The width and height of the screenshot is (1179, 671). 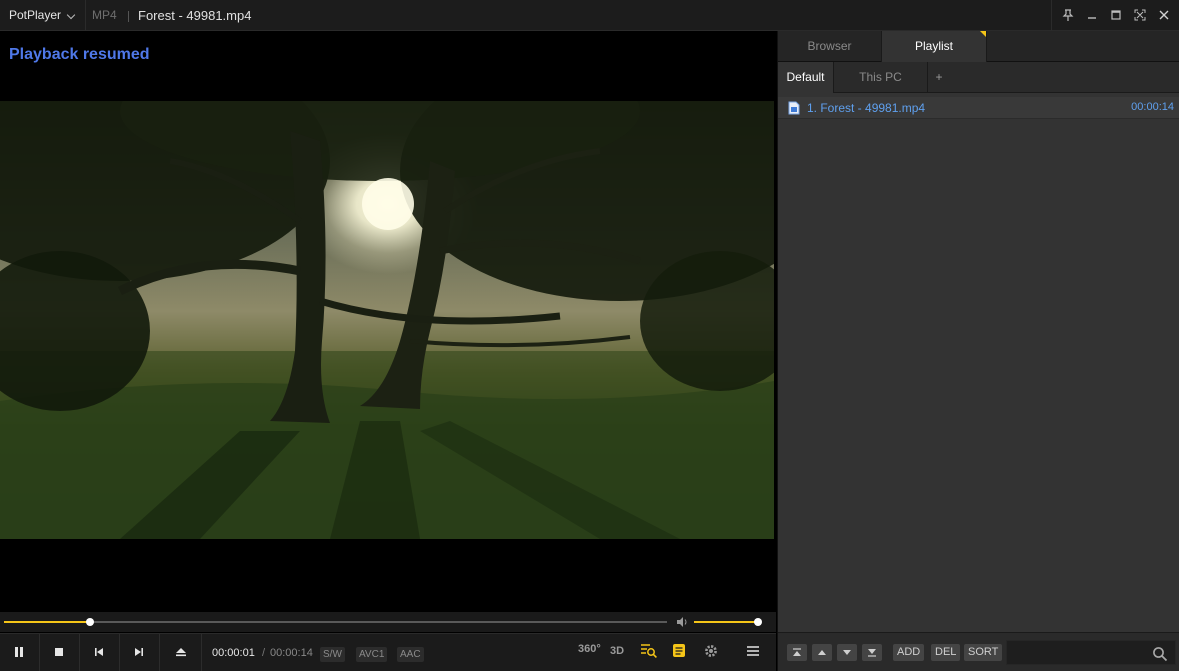 I want to click on tab-playlist: Playlist, so click(x=934, y=46).